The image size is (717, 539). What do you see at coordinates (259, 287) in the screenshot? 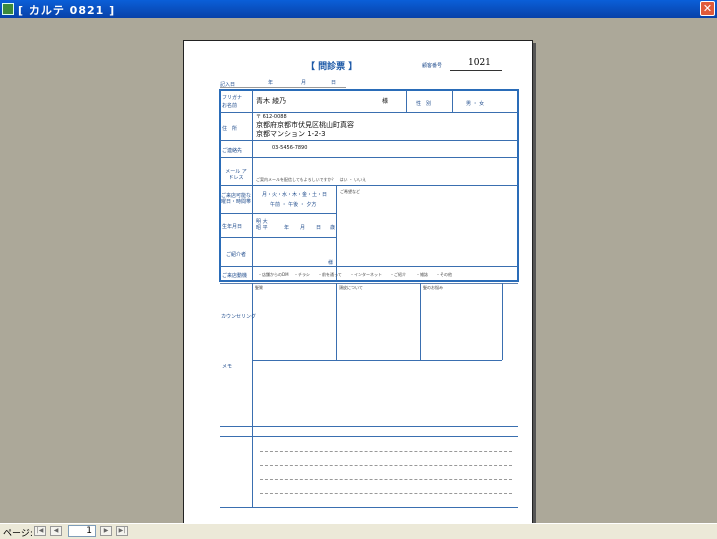
I see `counsel-col-hair: 髪質` at bounding box center [259, 287].